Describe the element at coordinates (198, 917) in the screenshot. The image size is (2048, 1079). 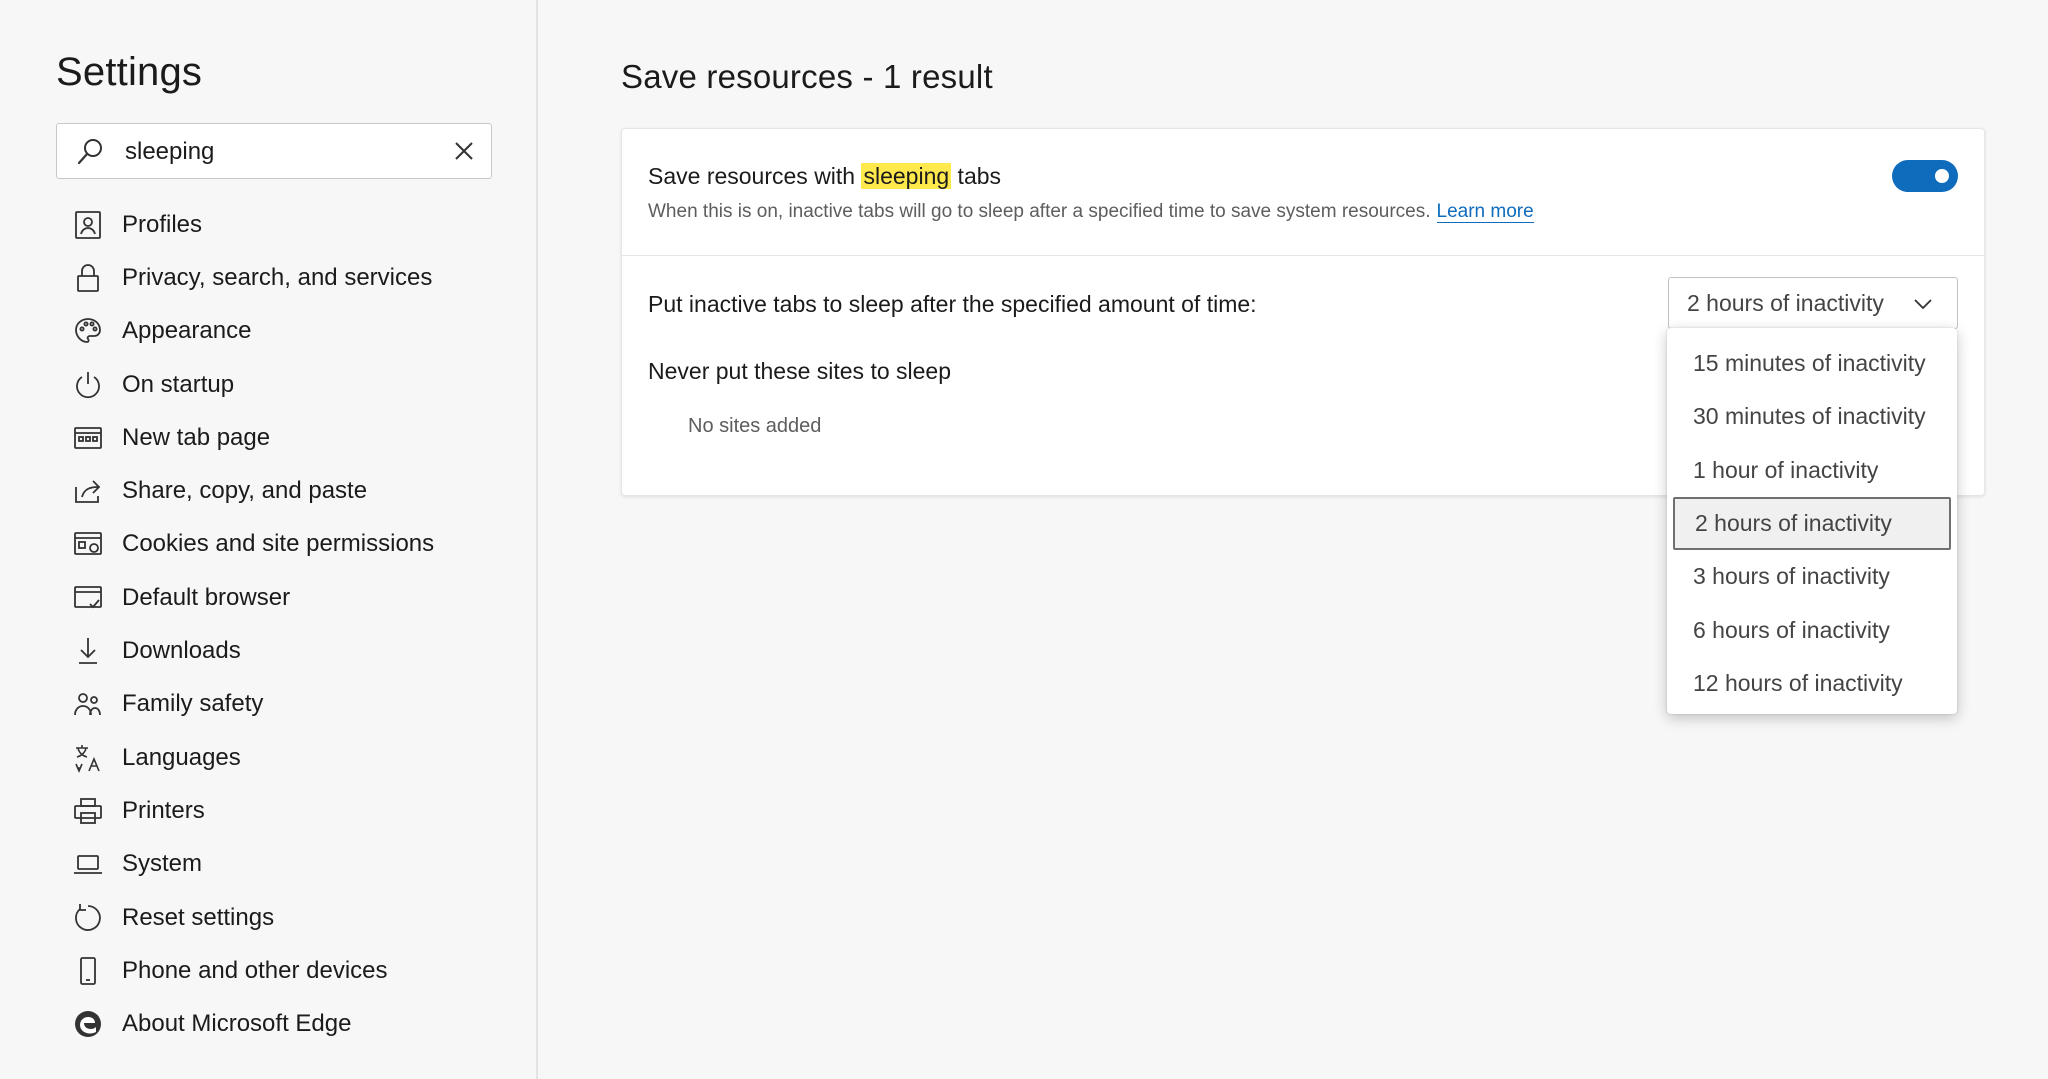
I see `sidebar-item-label: Reset settings` at that location.